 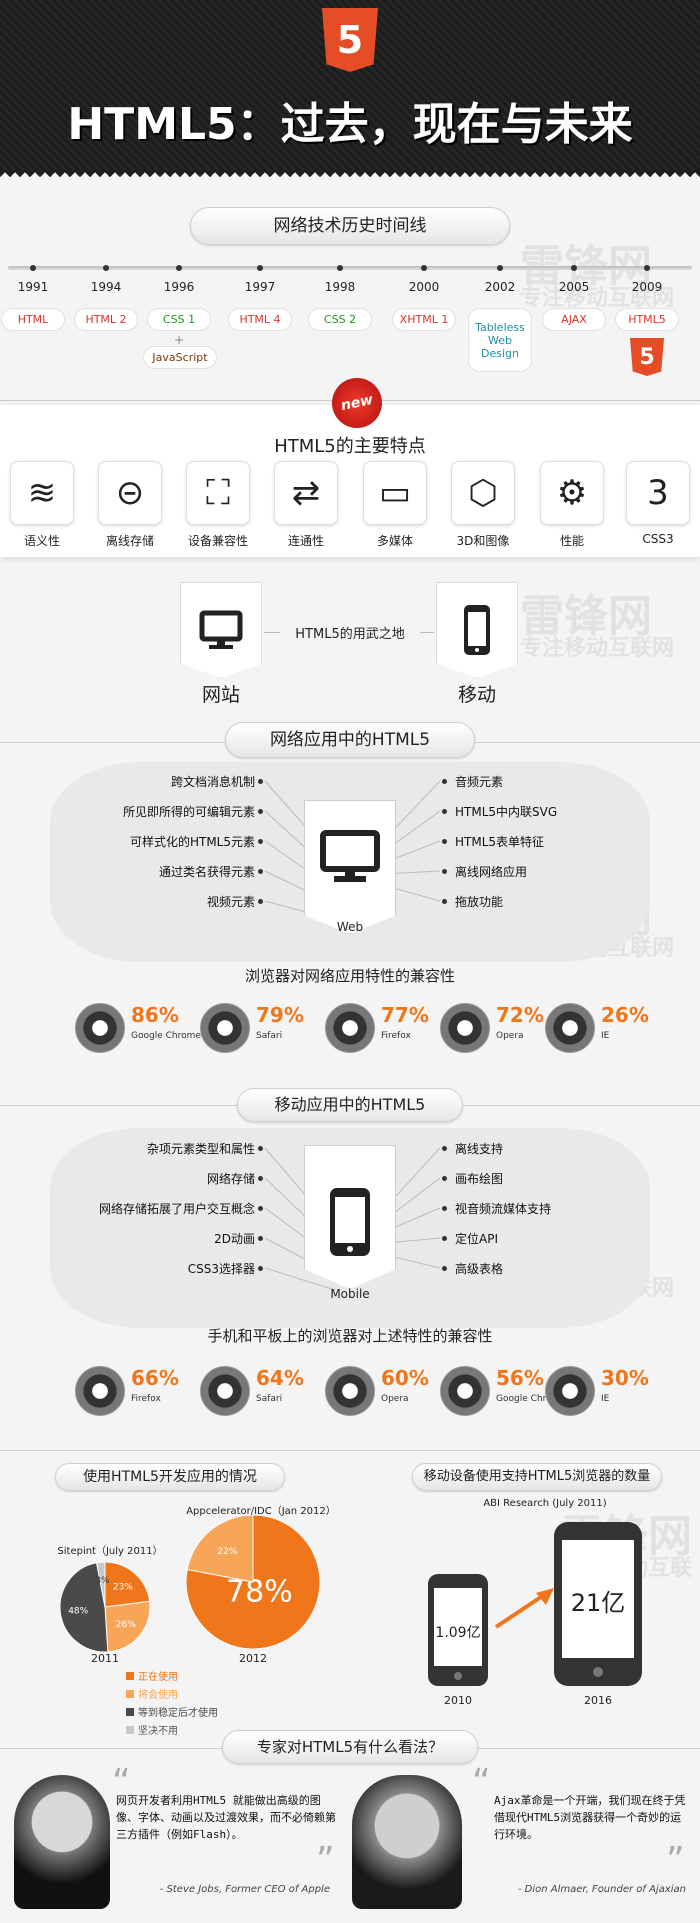 I want to click on quote-jobs-author: - Steve Jobs, Former CEO of Apple, so click(x=244, y=1889).